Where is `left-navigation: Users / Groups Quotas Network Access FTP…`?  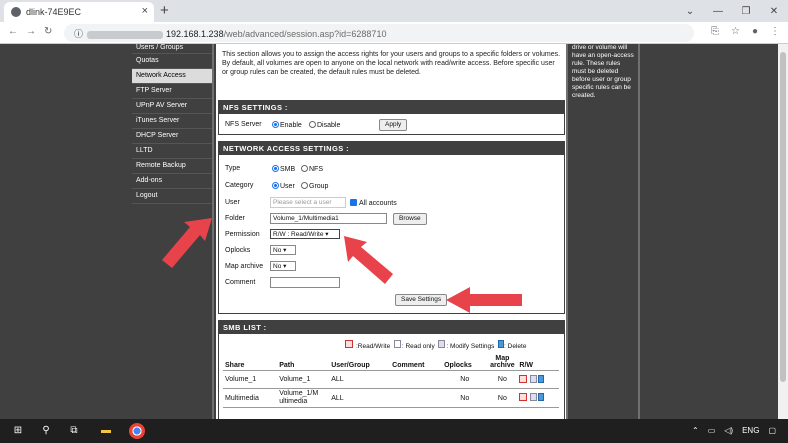
left-navigation: Users / Groups Quotas Network Access FTP… is located at coordinates (173, 231).